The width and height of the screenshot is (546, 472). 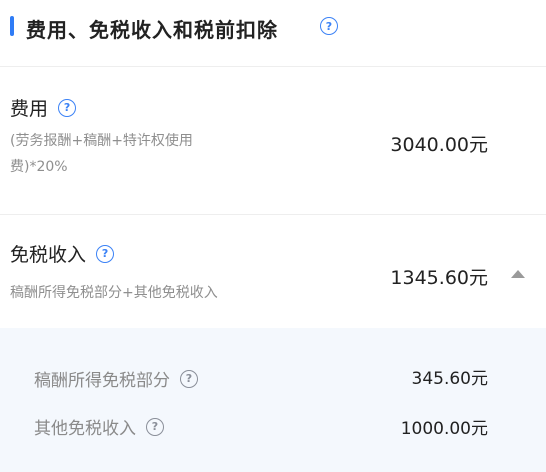 What do you see at coordinates (101, 141) in the screenshot?
I see `expenses-description-line1: (劳务报酬+稿酬+特许权使用` at bounding box center [101, 141].